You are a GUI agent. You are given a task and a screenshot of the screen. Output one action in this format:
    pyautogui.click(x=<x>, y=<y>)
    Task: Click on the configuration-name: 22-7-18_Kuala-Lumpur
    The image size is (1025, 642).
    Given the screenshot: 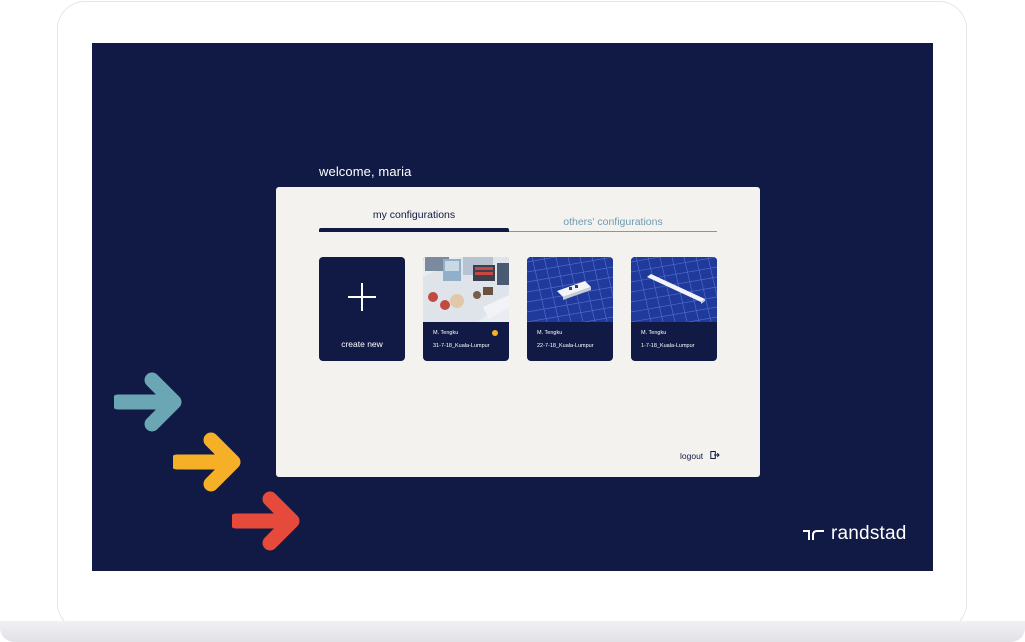 What is the action you would take?
    pyautogui.click(x=565, y=346)
    